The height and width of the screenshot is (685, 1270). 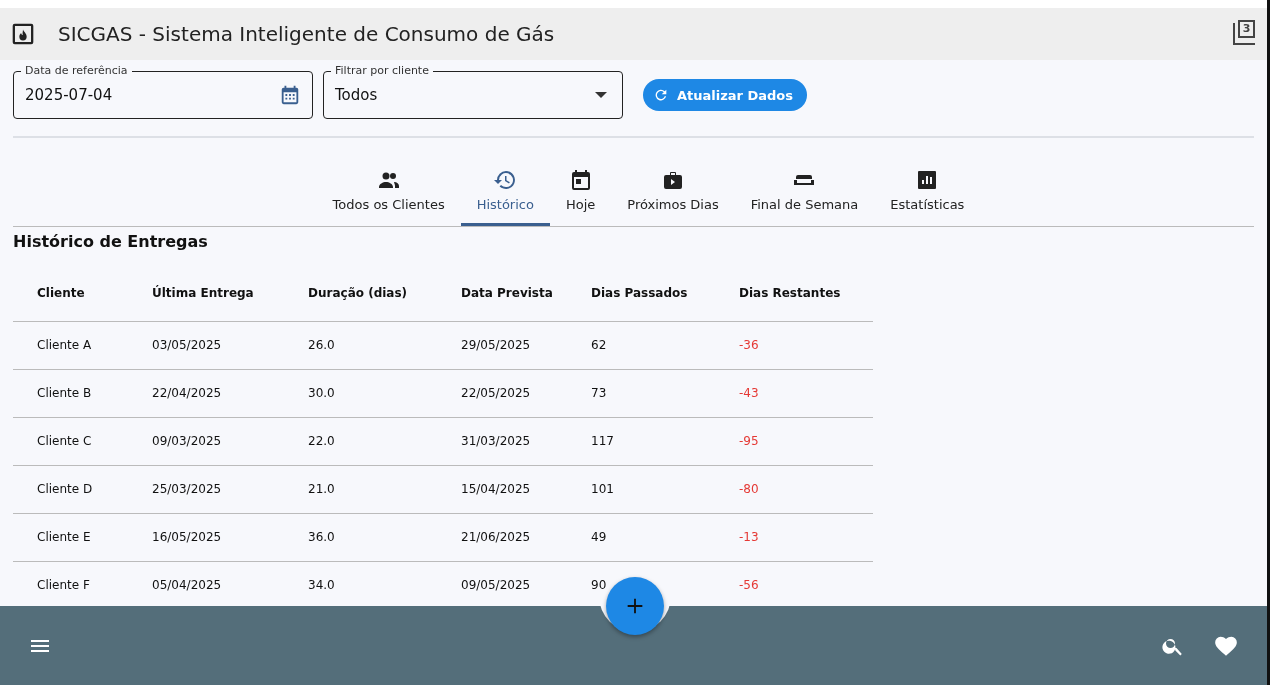 I want to click on date-field: Data de referência 2025-07-04, so click(x=163, y=91).